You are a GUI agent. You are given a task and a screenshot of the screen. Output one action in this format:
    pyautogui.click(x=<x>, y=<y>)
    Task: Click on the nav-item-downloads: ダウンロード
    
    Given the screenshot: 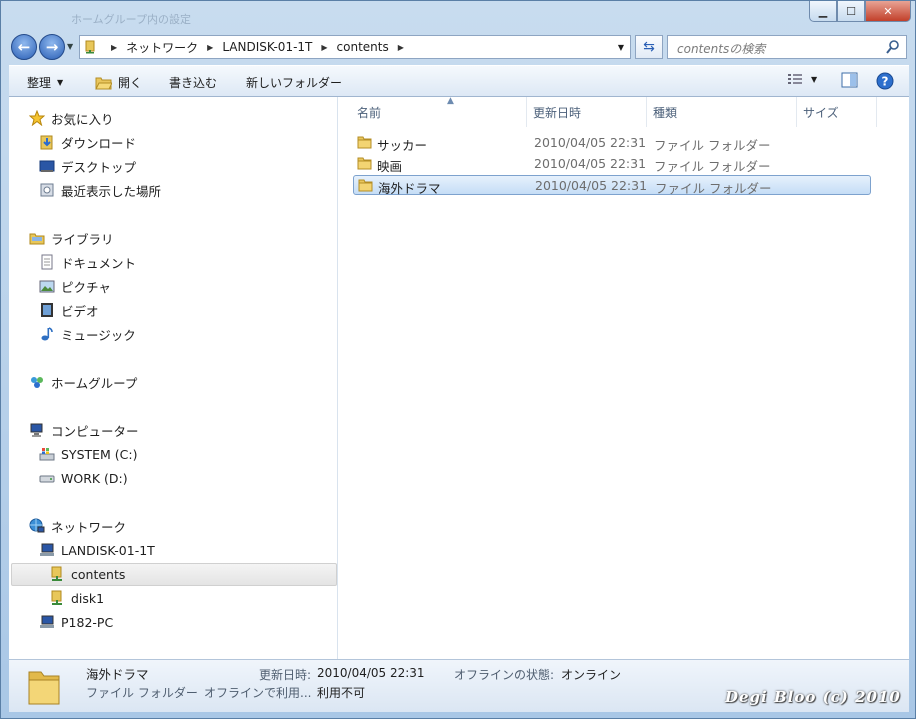 What is the action you would take?
    pyautogui.click(x=87, y=142)
    